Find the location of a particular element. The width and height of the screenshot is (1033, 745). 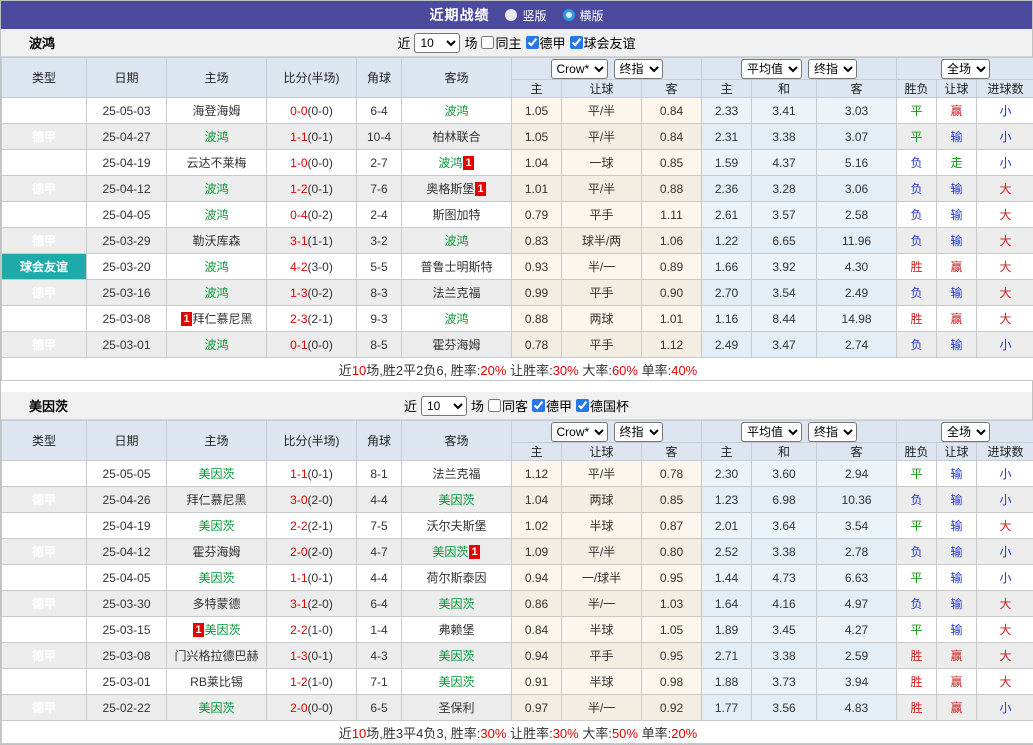

fulltime-score: 3-1 is located at coordinates (298, 604).